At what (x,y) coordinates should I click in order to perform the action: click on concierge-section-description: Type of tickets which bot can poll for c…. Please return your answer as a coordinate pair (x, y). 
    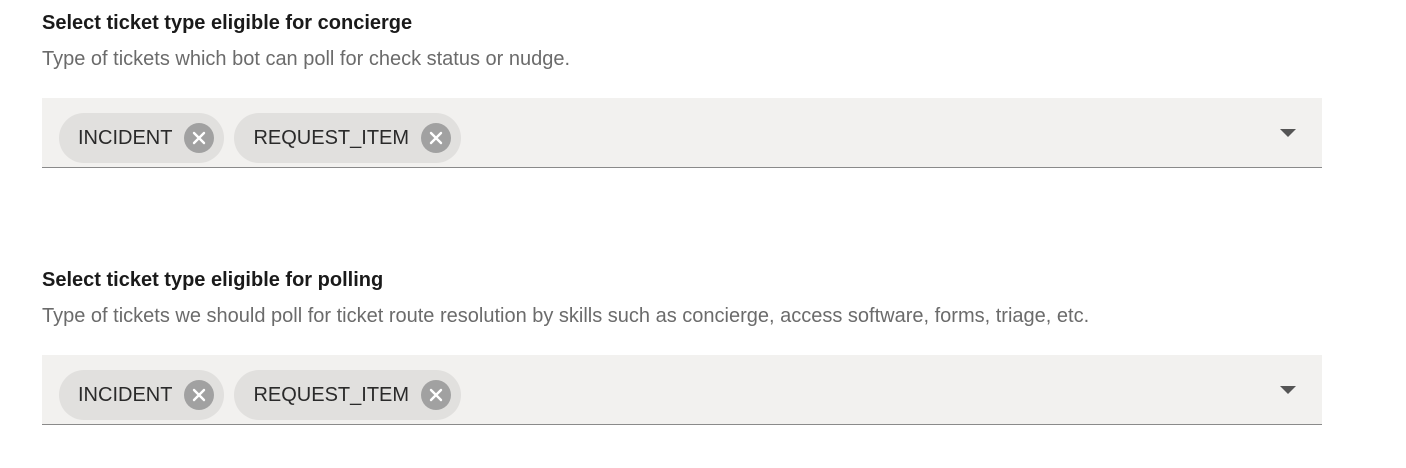
    Looking at the image, I should click on (306, 59).